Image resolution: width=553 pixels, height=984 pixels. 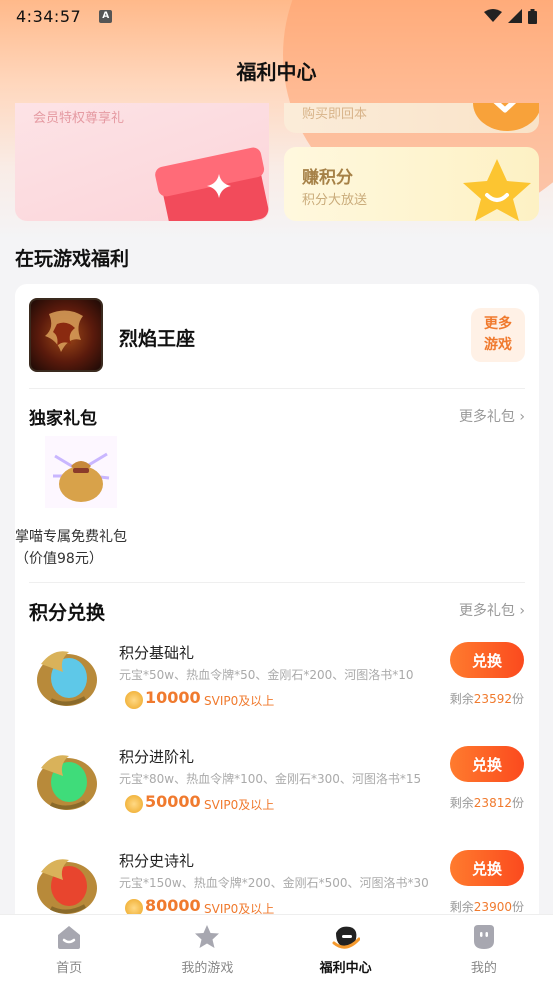 What do you see at coordinates (173, 905) in the screenshot?
I see `exchange-item-points: 80000` at bounding box center [173, 905].